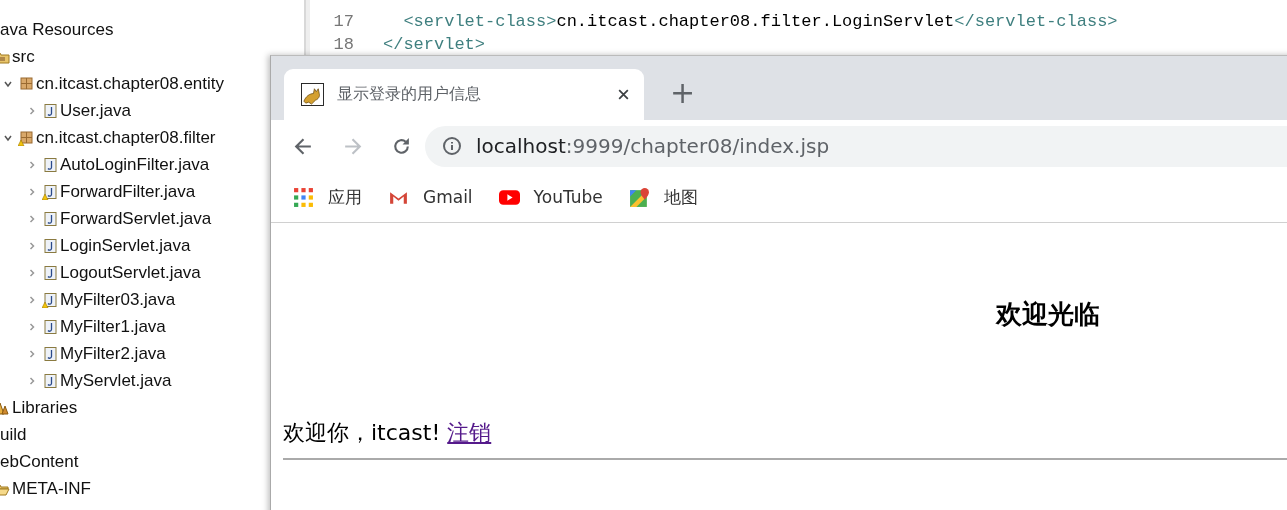  What do you see at coordinates (663, 197) in the screenshot?
I see `bookmark: 地图` at bounding box center [663, 197].